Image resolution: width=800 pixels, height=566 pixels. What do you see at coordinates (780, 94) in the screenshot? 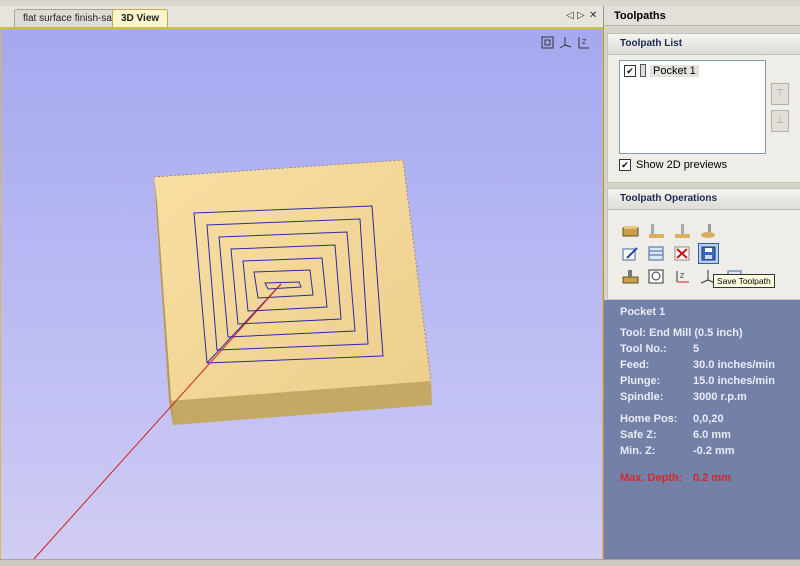
I see `move-up-button: ⊤` at bounding box center [780, 94].